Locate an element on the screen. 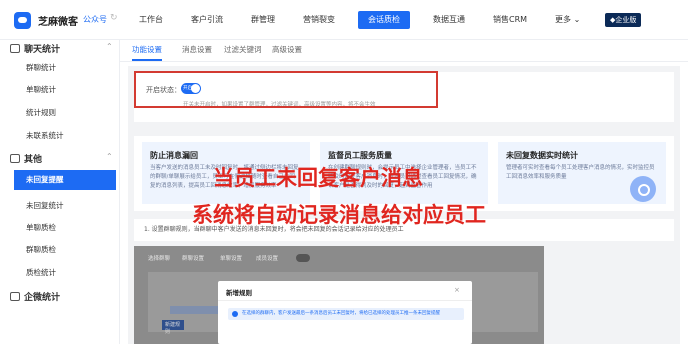 The height and width of the screenshot is (344, 688). sidebar-item-single-chat-stats: 单聊统计 is located at coordinates (41, 89).